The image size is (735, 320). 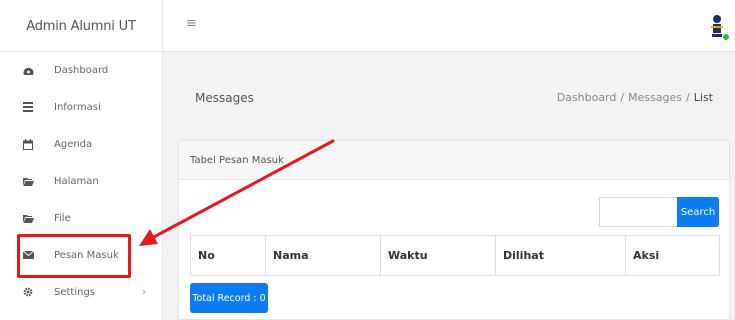 I want to click on sidebar-item-settings: Settings ›, so click(x=81, y=292).